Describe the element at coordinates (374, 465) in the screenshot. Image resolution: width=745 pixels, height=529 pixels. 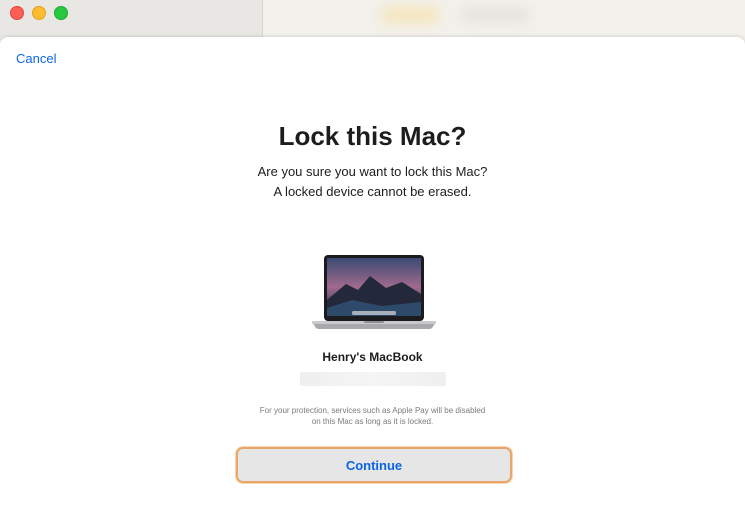
I see `continue-button: Continue` at that location.